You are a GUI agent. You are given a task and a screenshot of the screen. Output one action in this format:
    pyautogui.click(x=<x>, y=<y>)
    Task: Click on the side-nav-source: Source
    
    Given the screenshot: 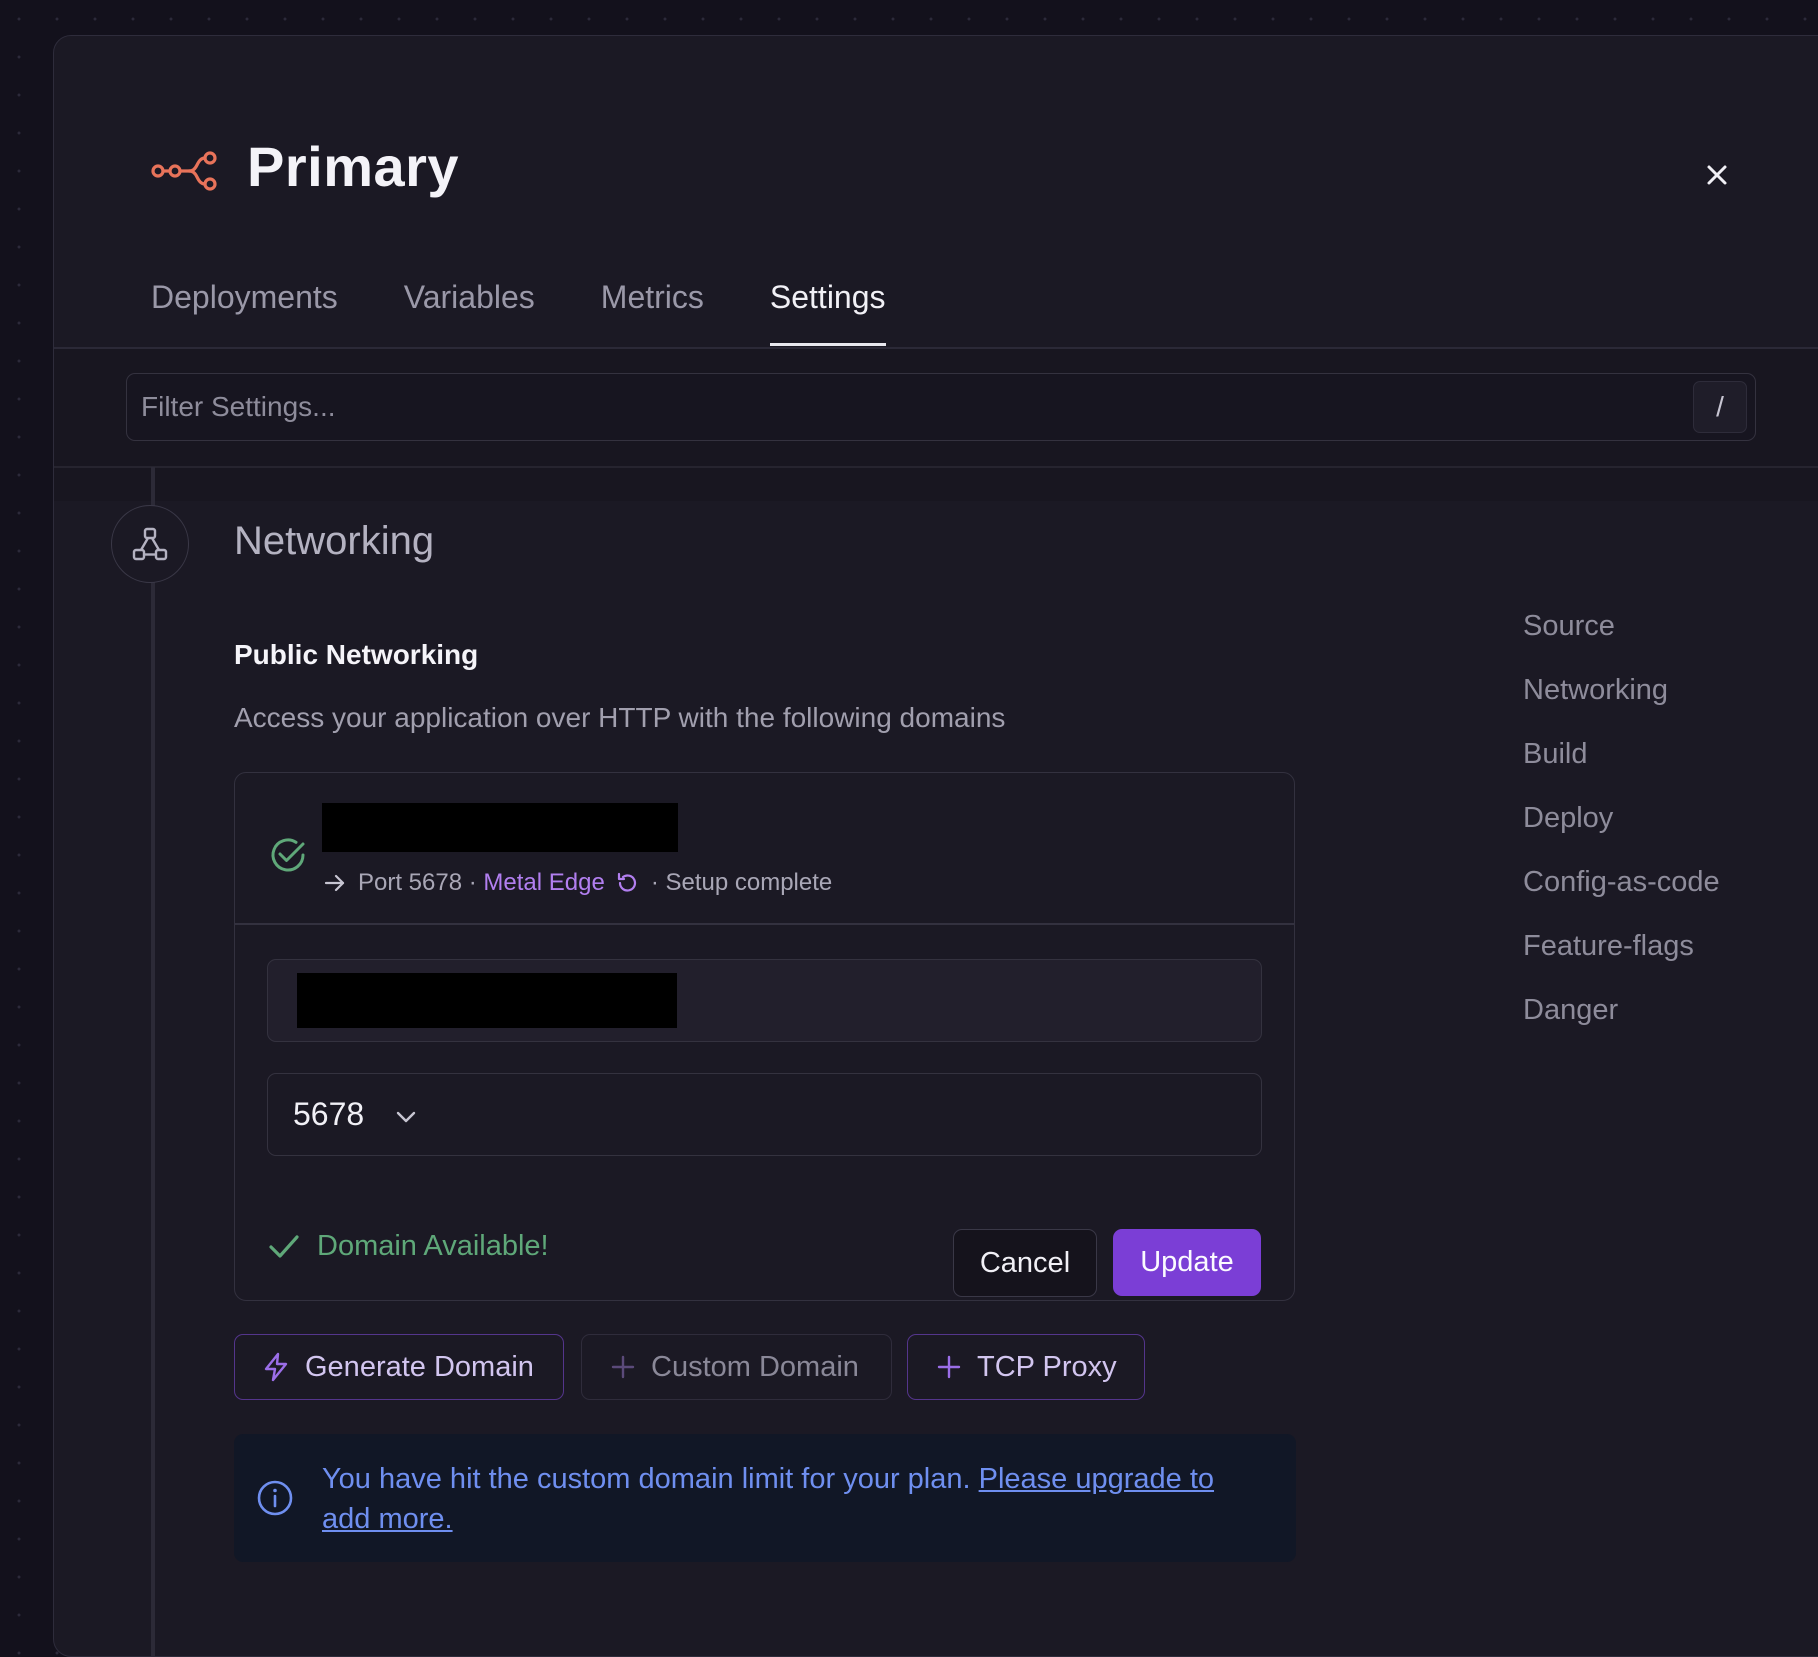 What is the action you would take?
    pyautogui.click(x=1621, y=642)
    